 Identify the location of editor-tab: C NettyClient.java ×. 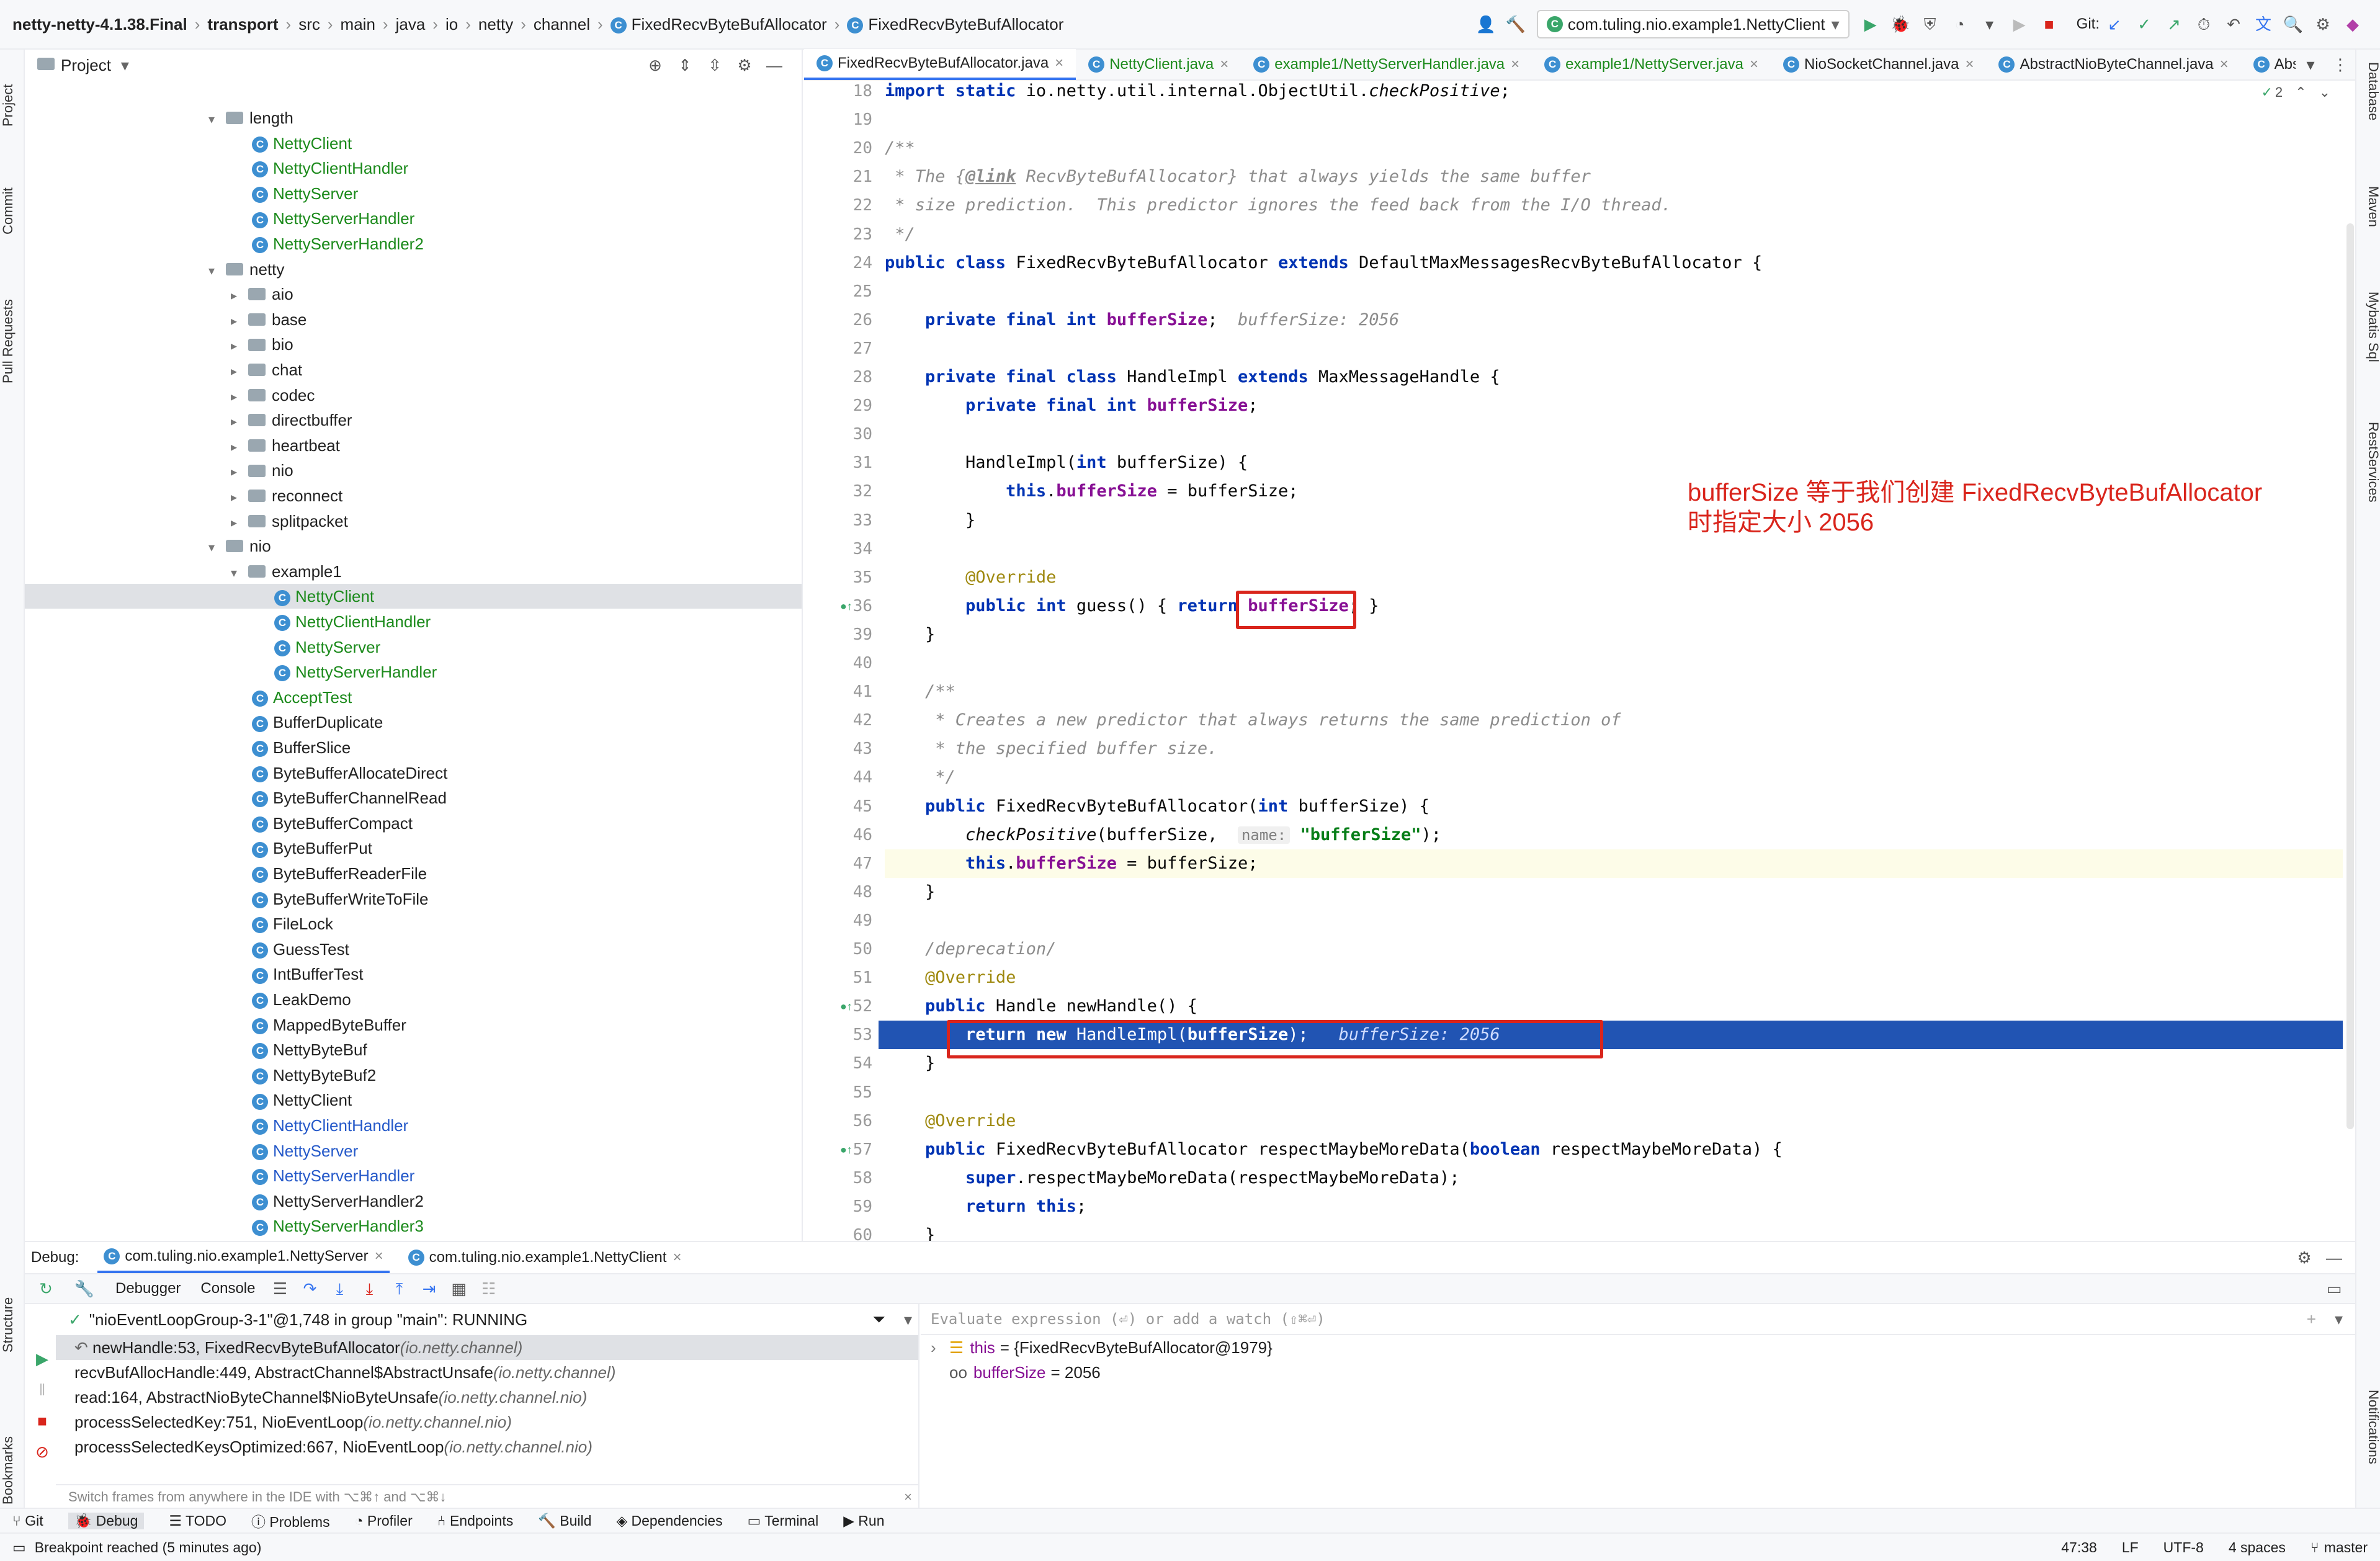
(1158, 64).